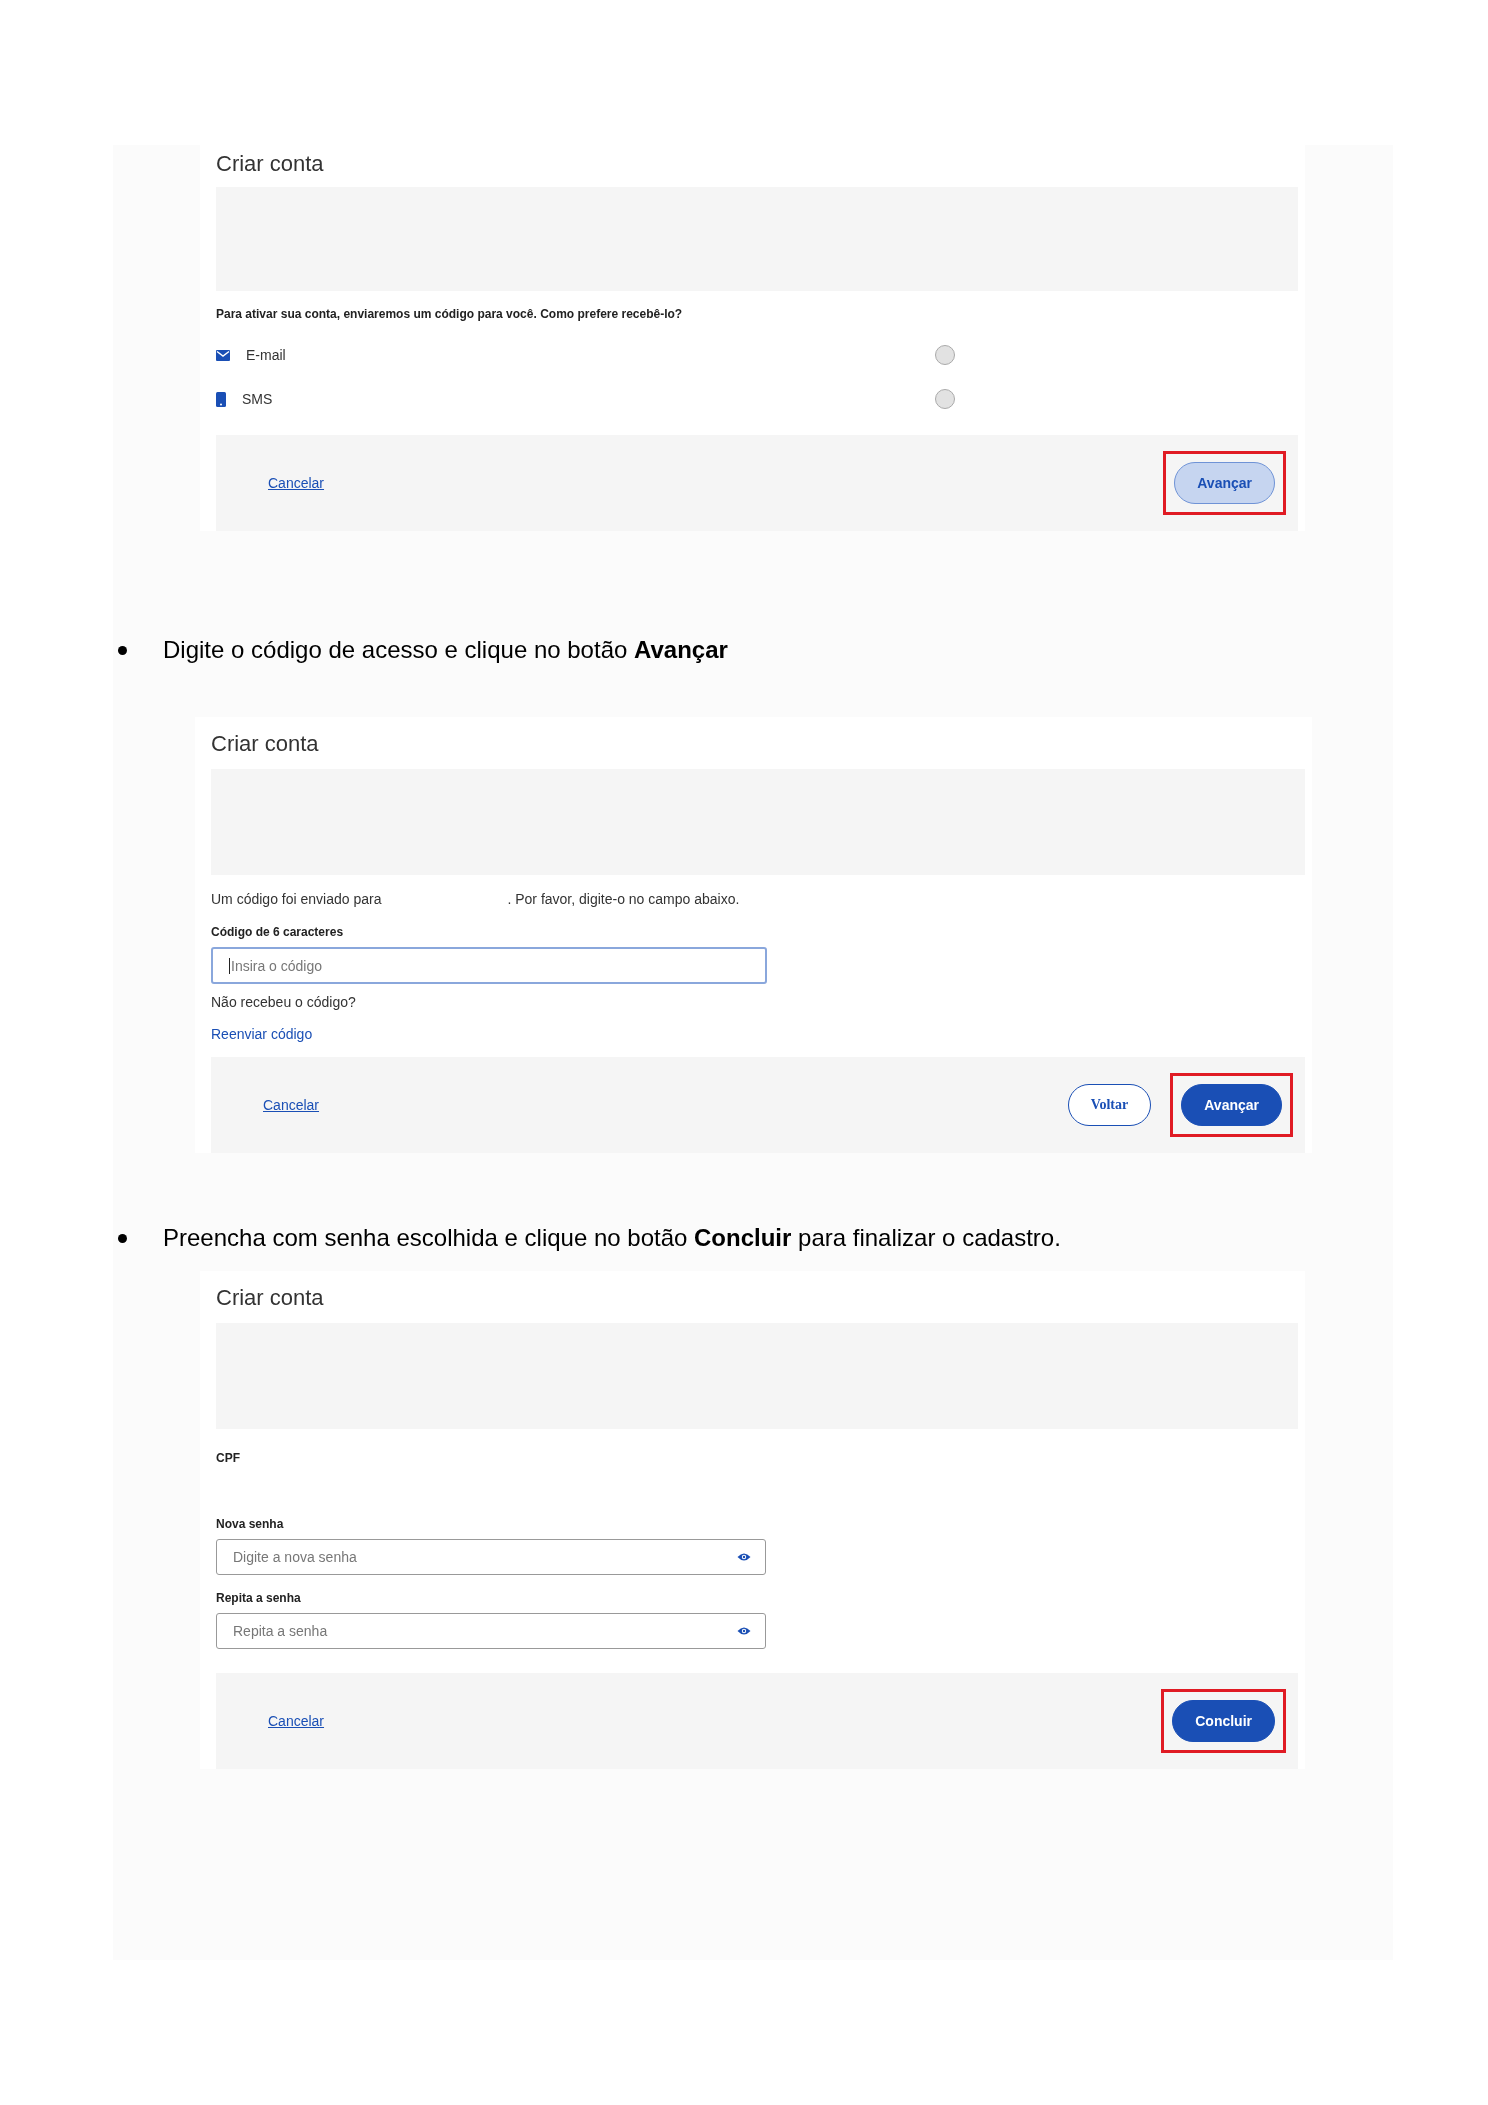  What do you see at coordinates (223, 355) in the screenshot?
I see `envelope-icon` at bounding box center [223, 355].